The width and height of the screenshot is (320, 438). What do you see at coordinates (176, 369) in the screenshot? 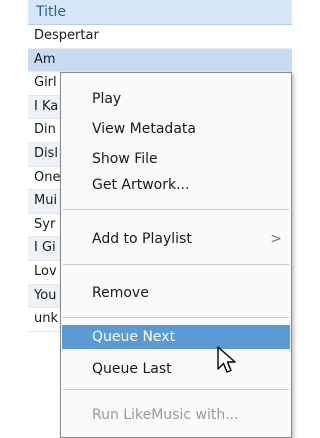
I see `menu-item-queue-last: Queue Last` at bounding box center [176, 369].